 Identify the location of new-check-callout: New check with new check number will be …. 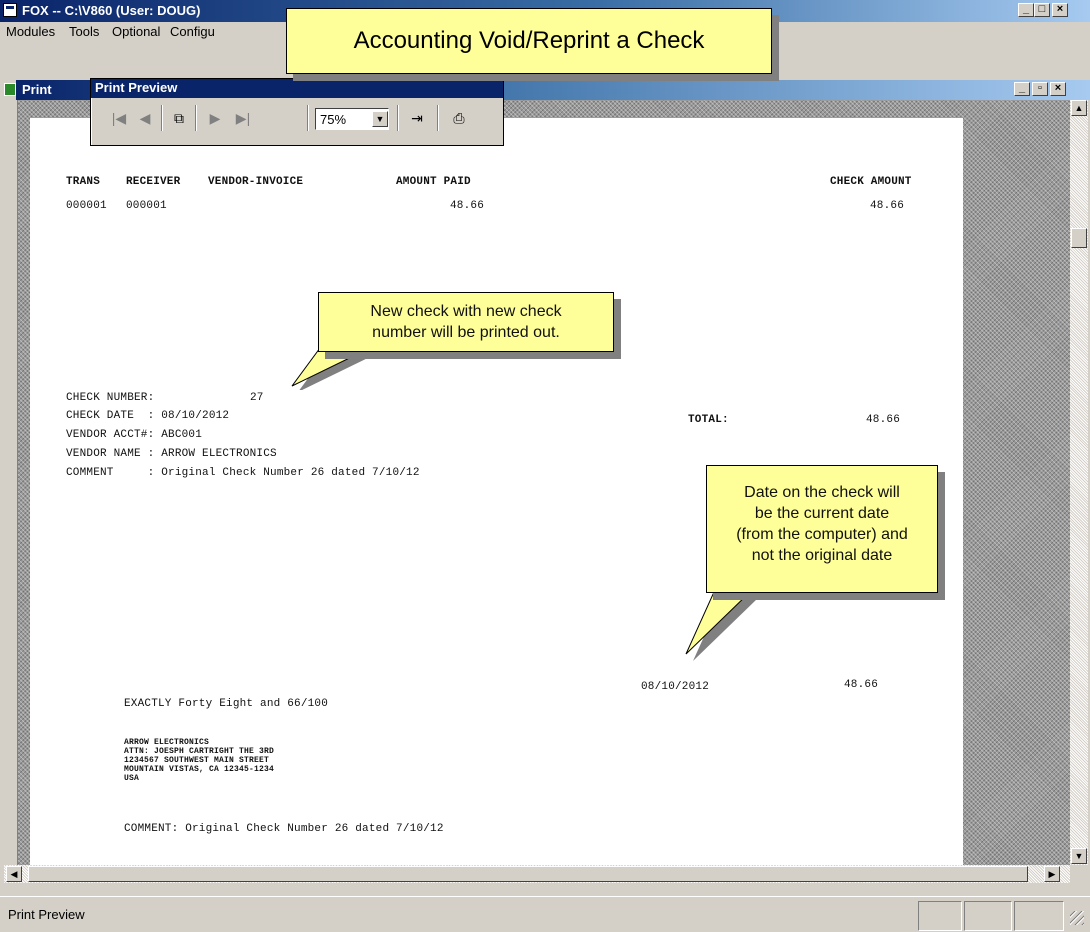
(466, 322).